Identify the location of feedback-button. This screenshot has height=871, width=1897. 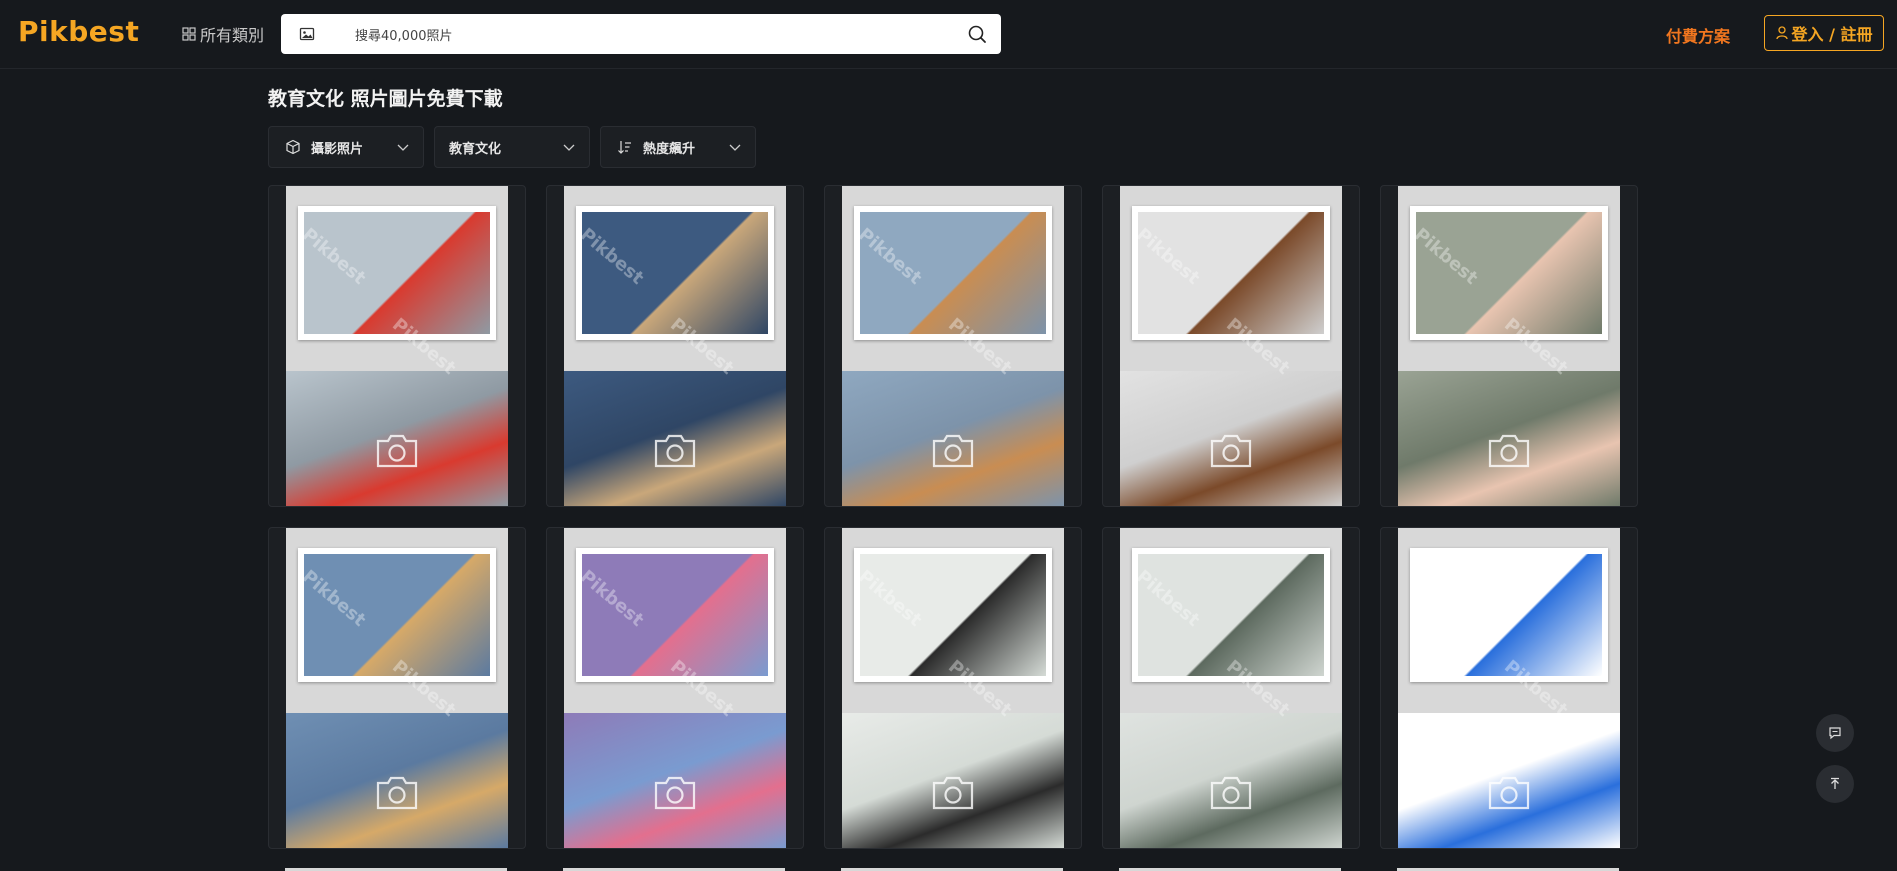
(1835, 733).